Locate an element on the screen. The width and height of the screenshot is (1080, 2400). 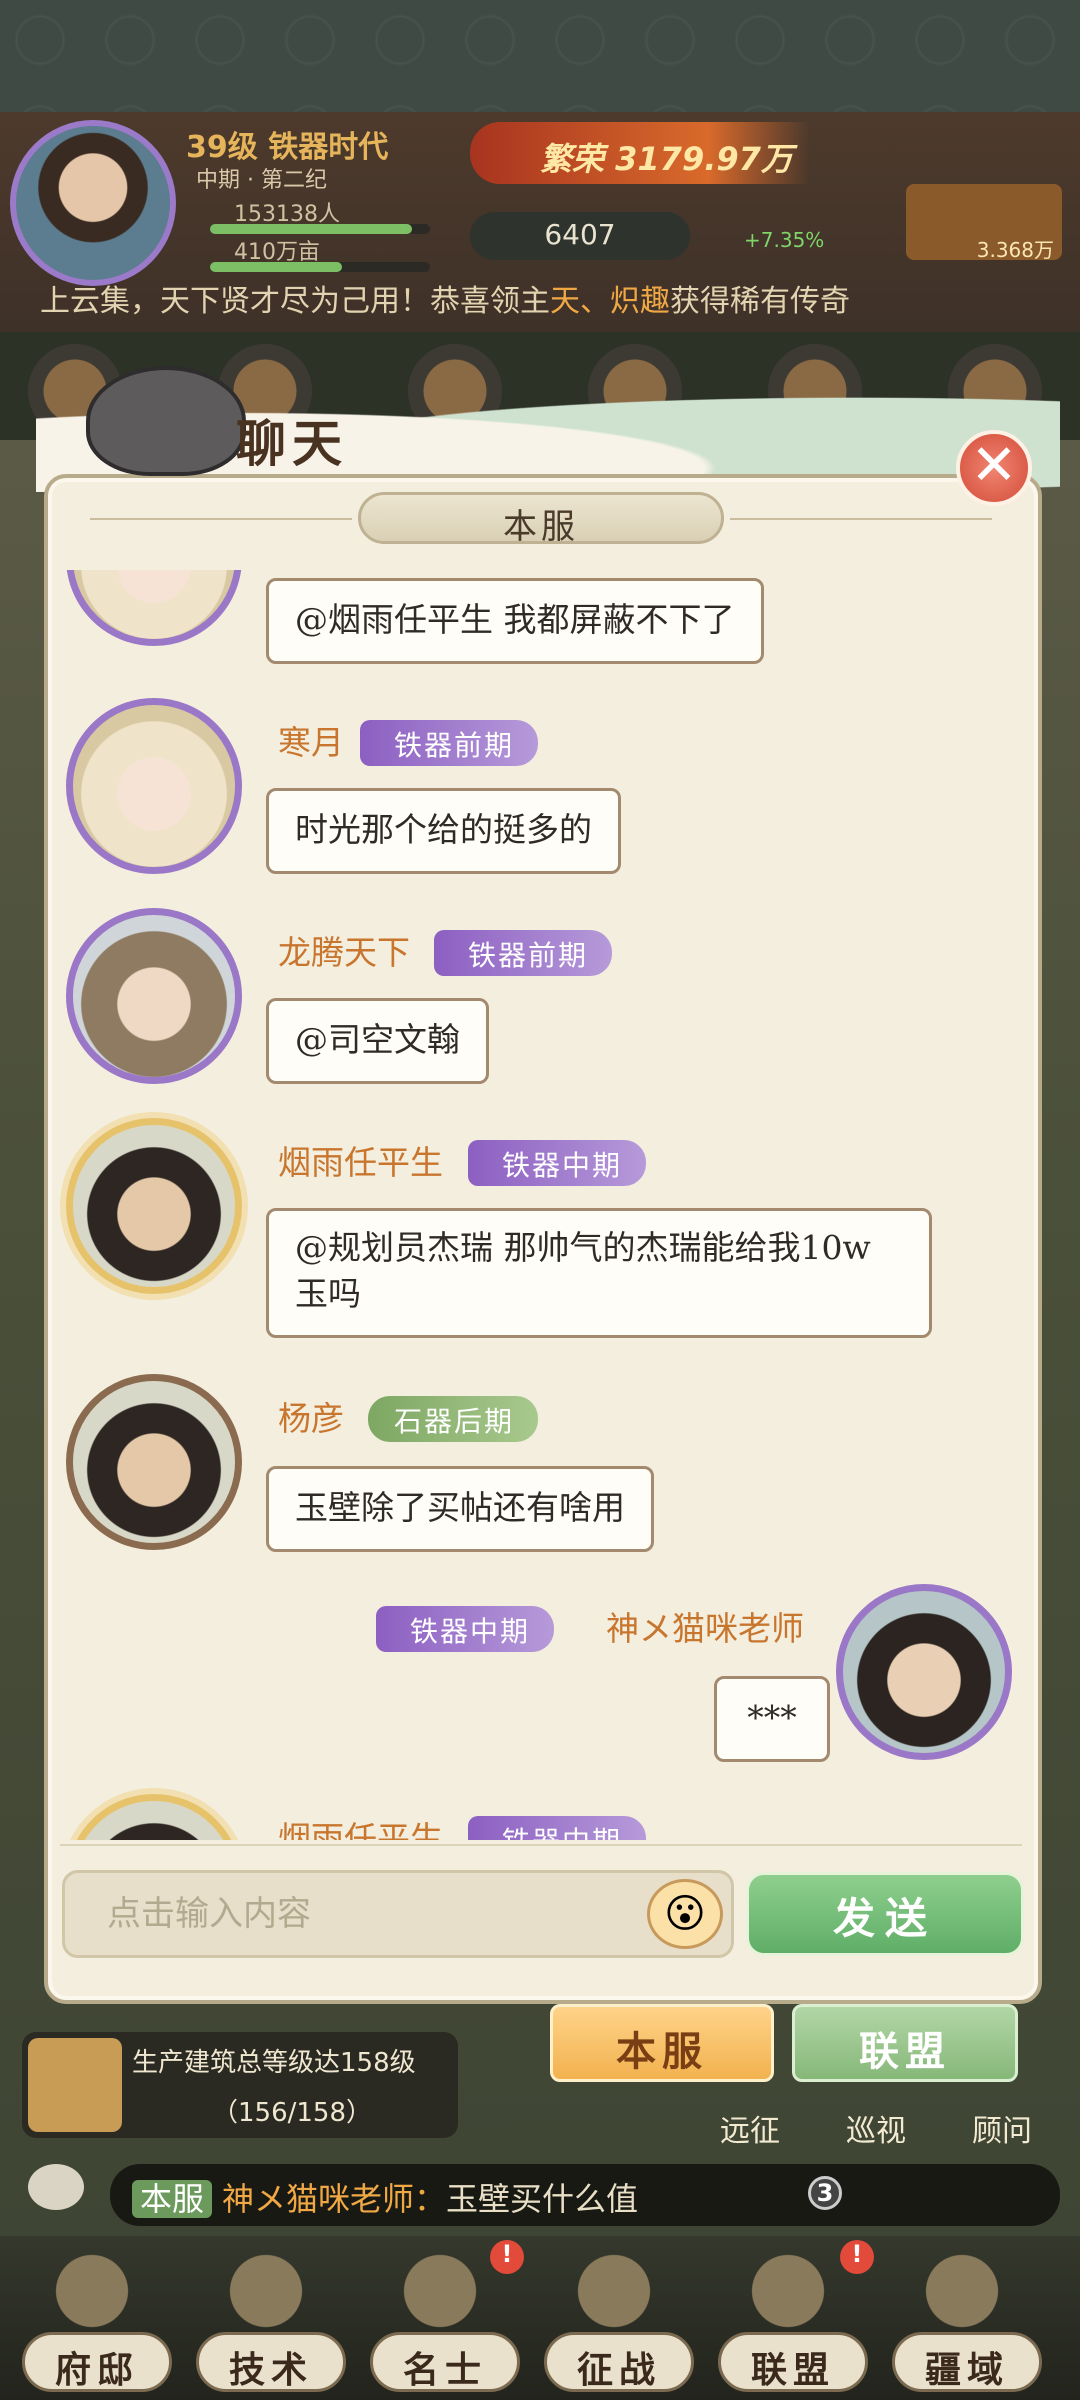
mansion-icon is located at coordinates (92, 2291).